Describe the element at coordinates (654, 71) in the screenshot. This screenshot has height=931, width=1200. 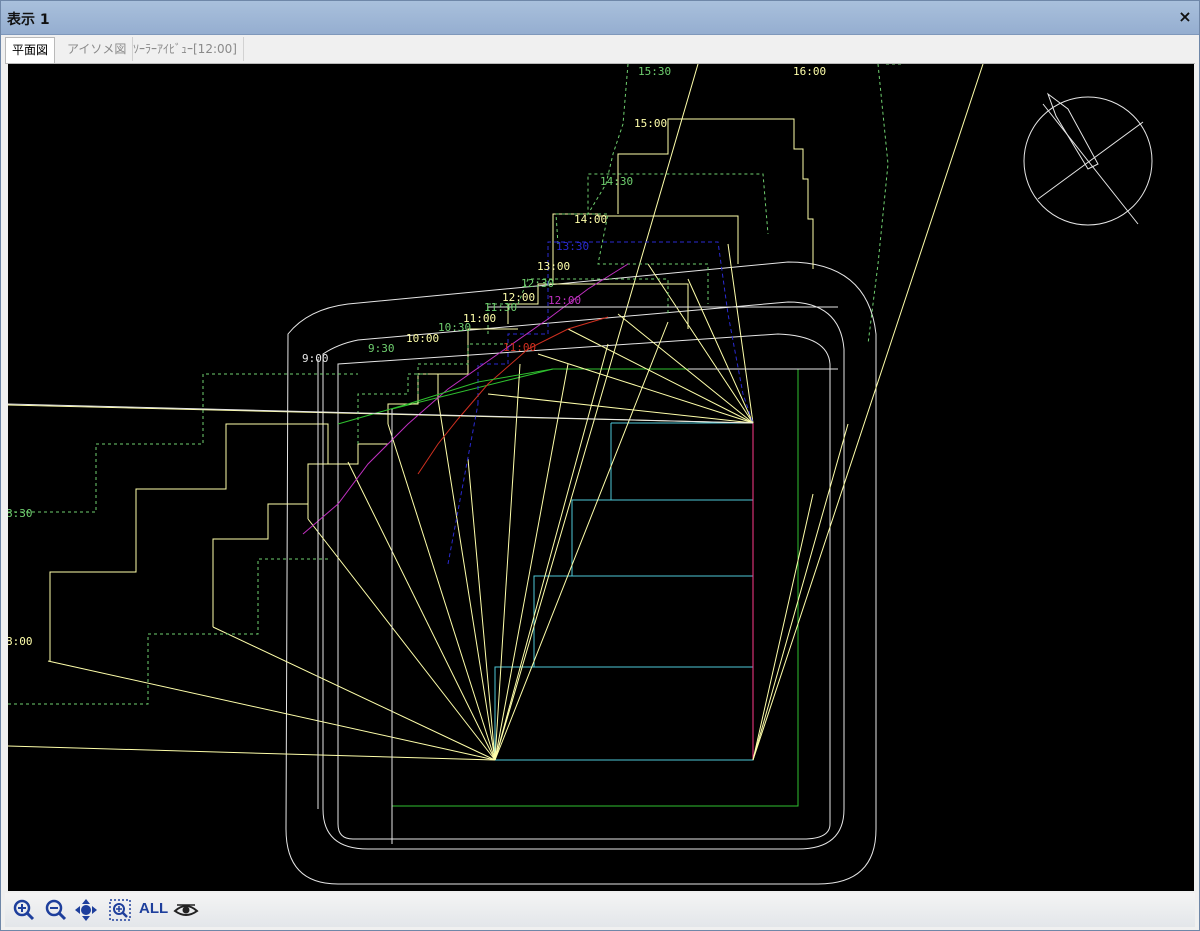
I see `label-1530: 15:30` at that location.